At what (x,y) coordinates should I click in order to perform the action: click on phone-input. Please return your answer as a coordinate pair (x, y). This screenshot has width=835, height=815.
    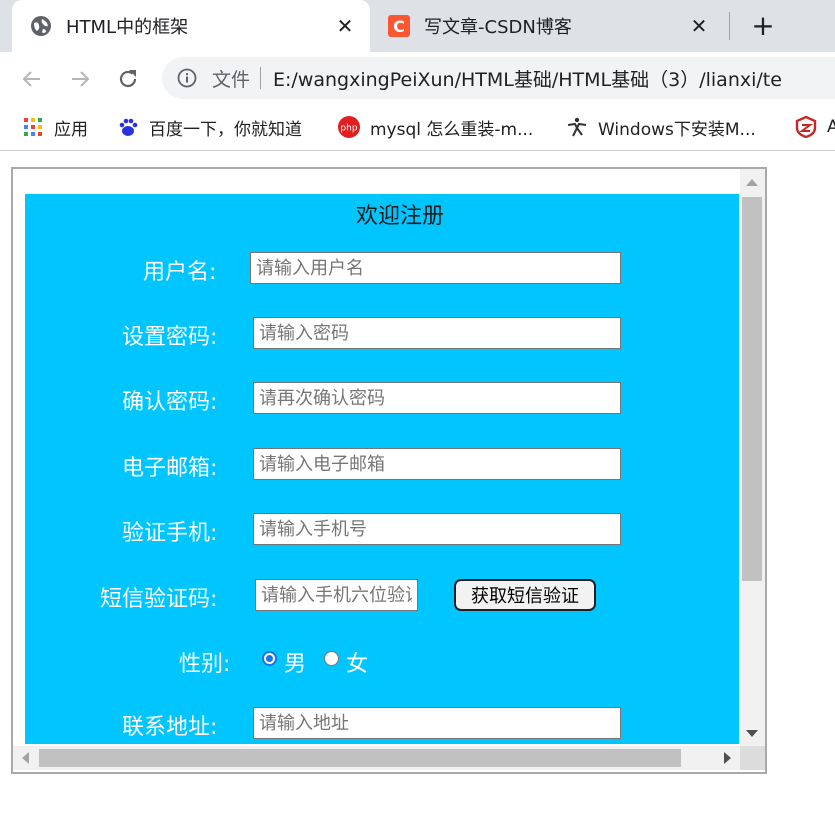
    Looking at the image, I should click on (437, 529).